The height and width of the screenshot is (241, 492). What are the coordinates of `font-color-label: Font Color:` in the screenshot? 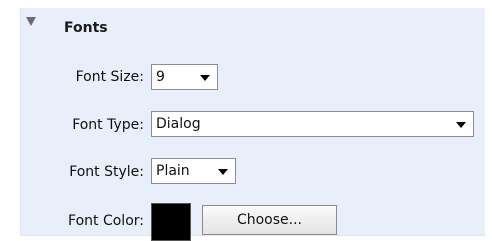 It's located at (106, 221).